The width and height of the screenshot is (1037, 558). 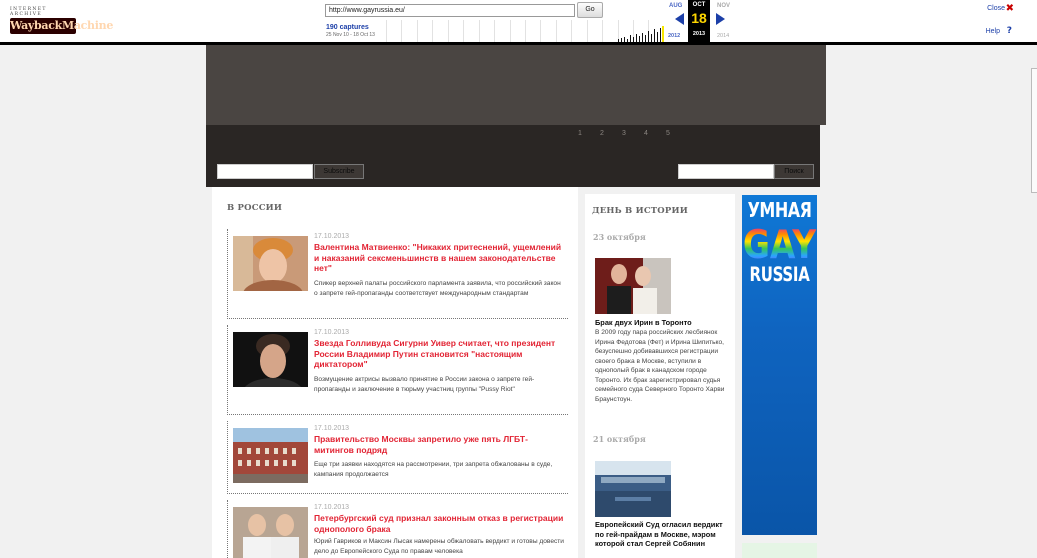 I want to click on close-icon: ✖, so click(x=1010, y=8).